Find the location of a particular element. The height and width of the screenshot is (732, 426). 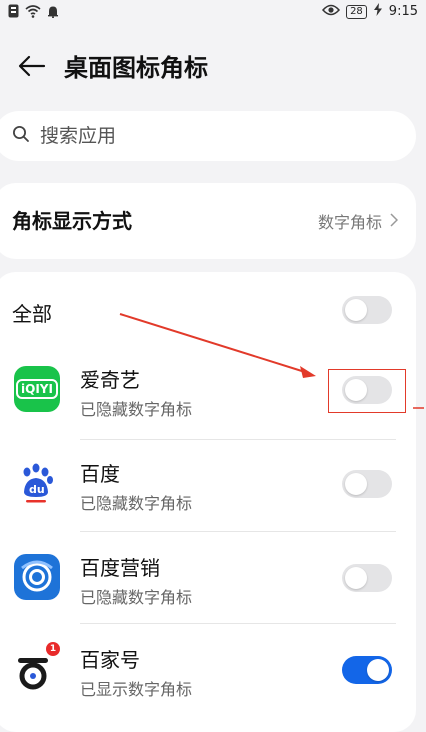

baidu-marketing-badge-toggle is located at coordinates (367, 578).